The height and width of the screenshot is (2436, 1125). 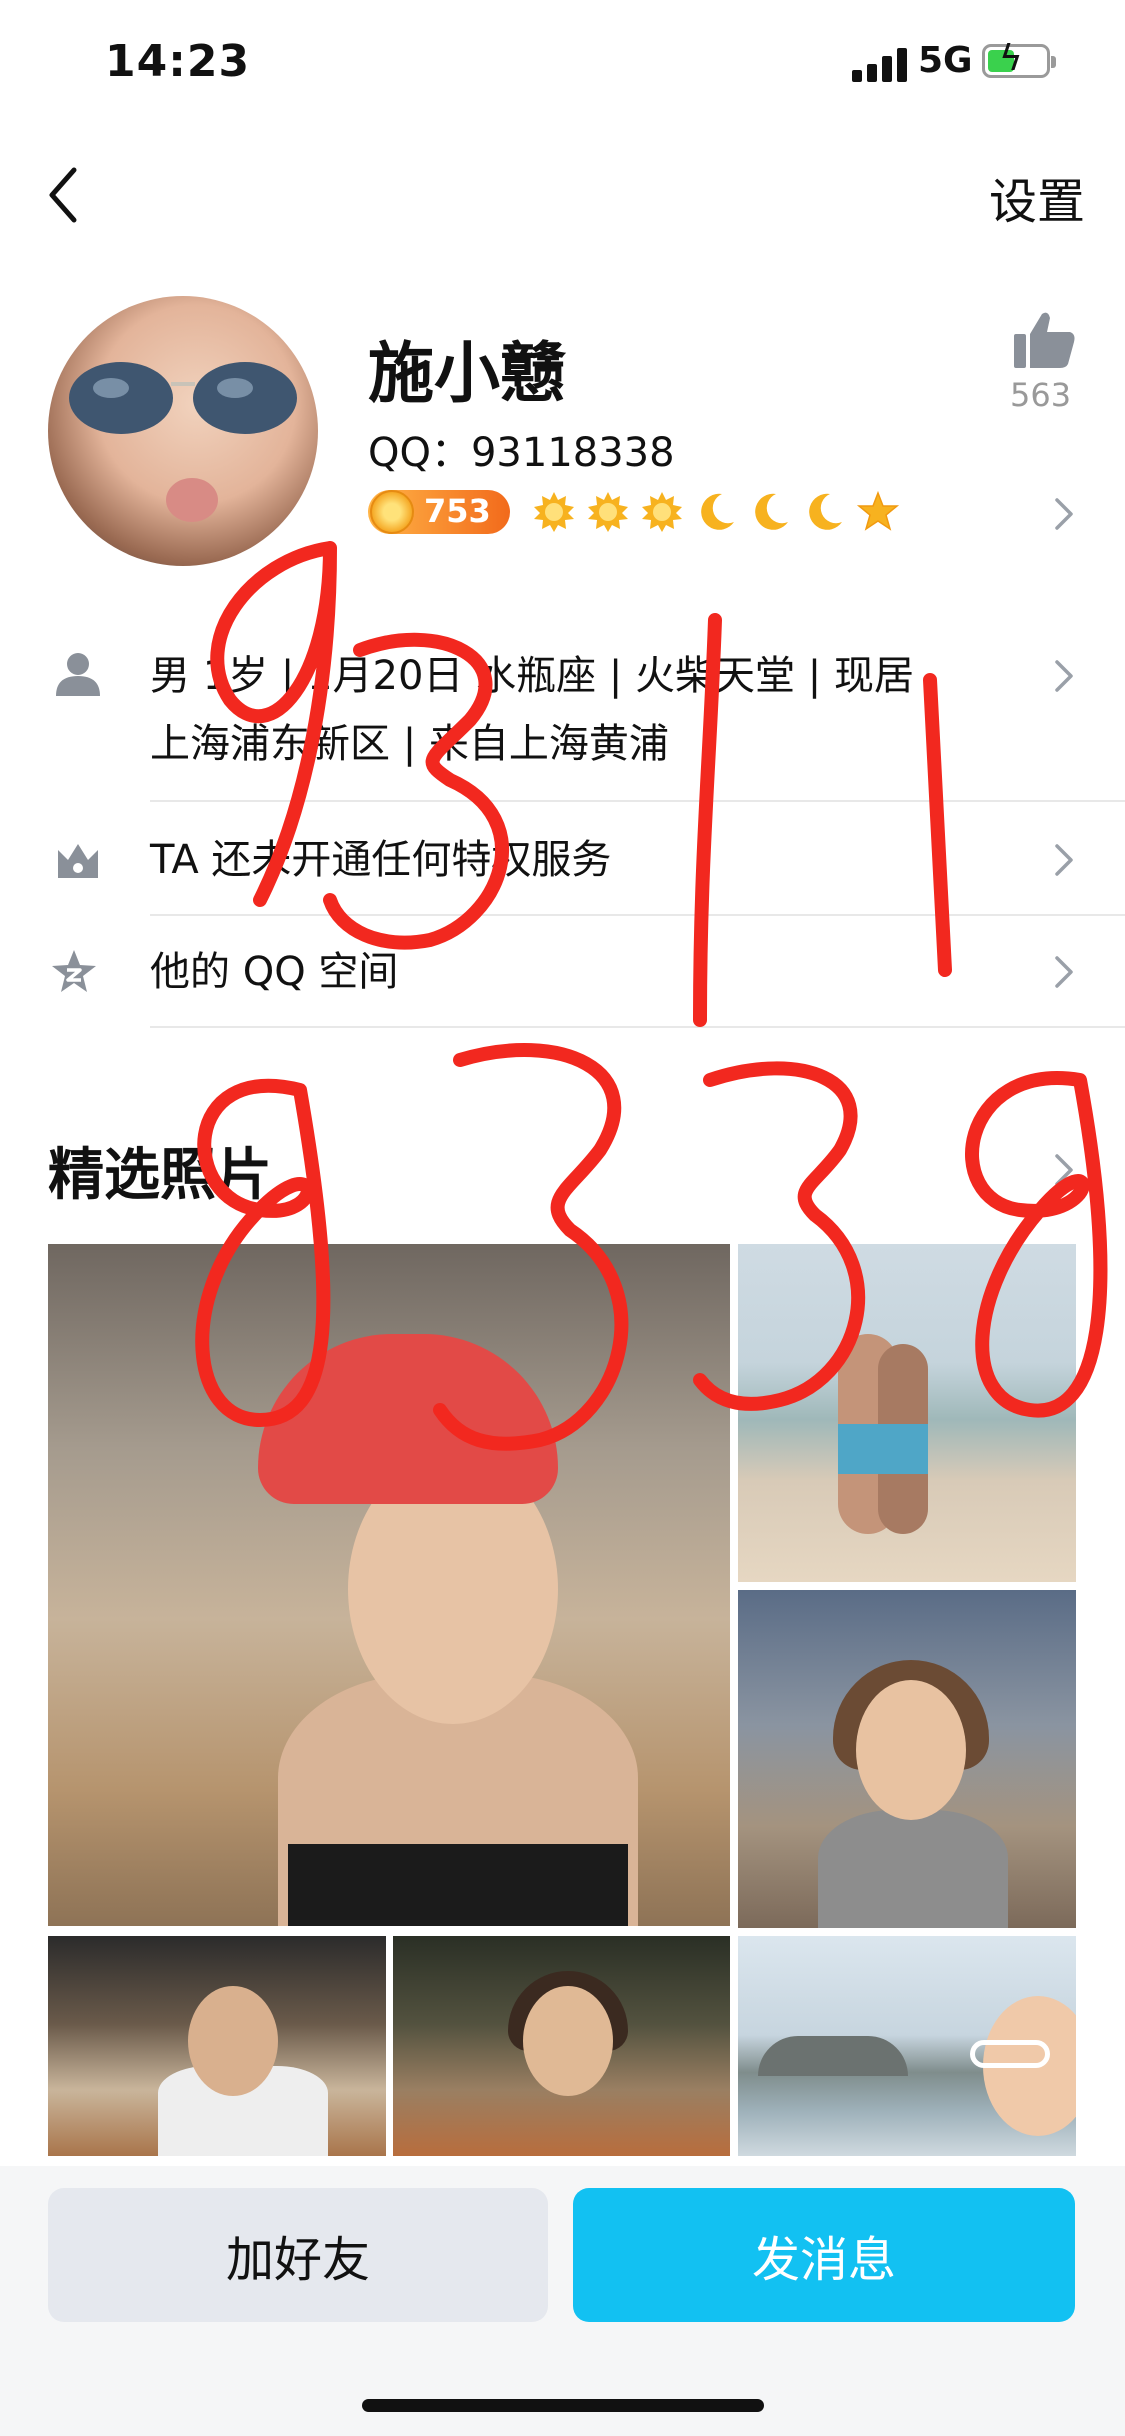 I want to click on person-icon, so click(x=78, y=674).